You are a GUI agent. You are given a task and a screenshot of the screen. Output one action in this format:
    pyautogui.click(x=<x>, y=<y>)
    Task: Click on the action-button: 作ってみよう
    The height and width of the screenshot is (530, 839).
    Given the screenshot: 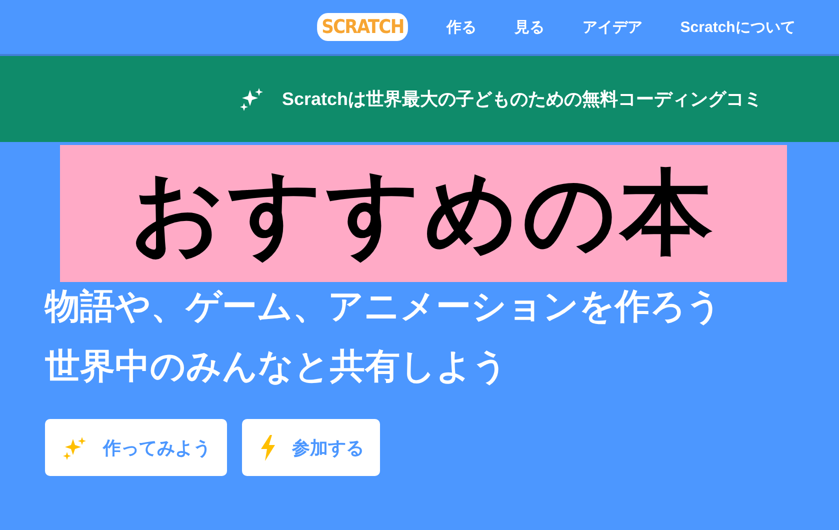 What is the action you would take?
    pyautogui.click(x=136, y=447)
    